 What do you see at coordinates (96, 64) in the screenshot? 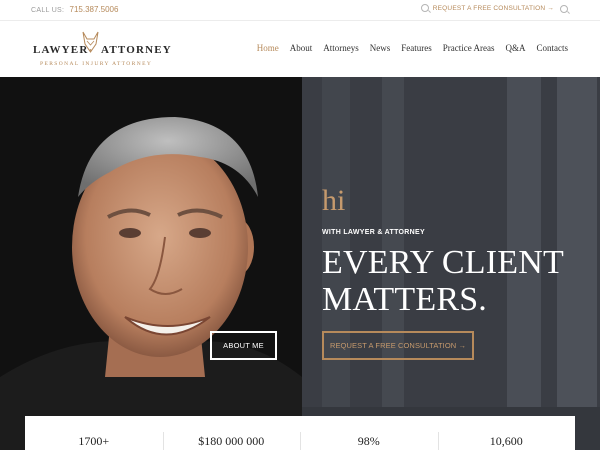
I see `logo-tagline: PERSONAL INJURY ATTORNEY` at bounding box center [96, 64].